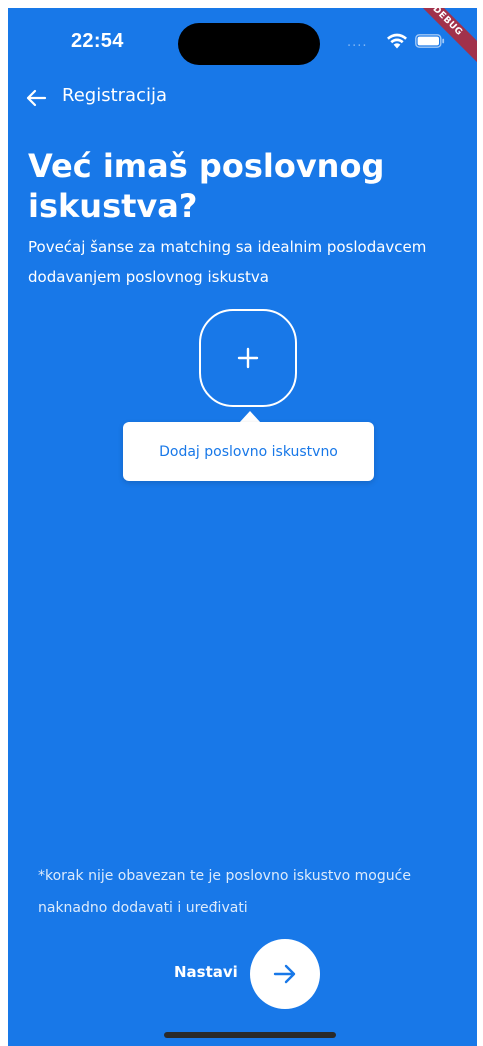 The width and height of the screenshot is (483, 1046). I want to click on arrow-left-icon, so click(36, 98).